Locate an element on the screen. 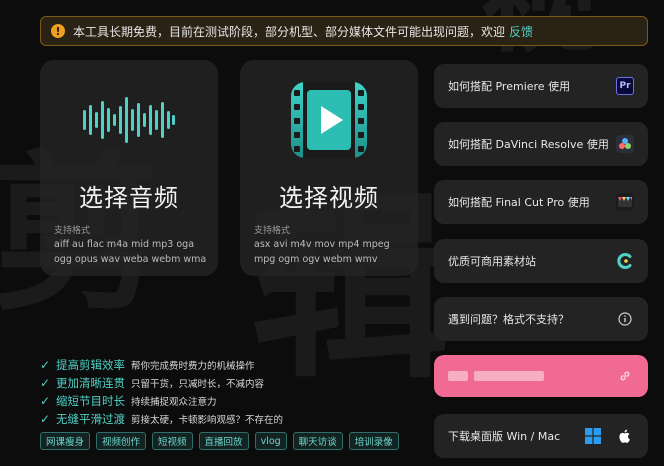 The image size is (664, 466). help-label: 遇到问题？格式不支持？ is located at coordinates (508, 319).